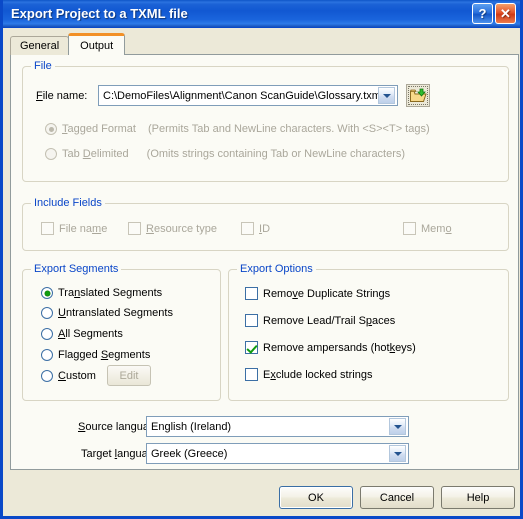  I want to click on tagged-format-radio, so click(51, 129).